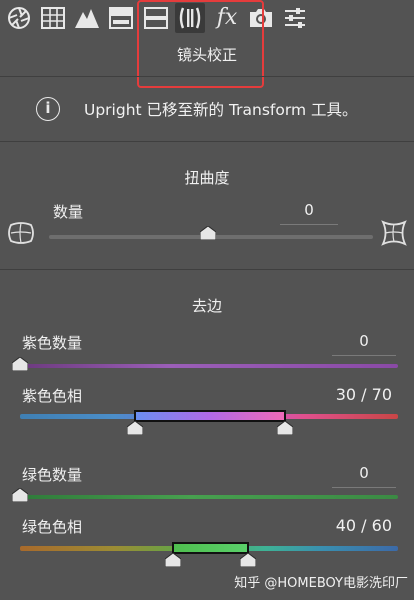 The width and height of the screenshot is (414, 600). I want to click on purple-hue-value: 30 / 70, so click(364, 394).